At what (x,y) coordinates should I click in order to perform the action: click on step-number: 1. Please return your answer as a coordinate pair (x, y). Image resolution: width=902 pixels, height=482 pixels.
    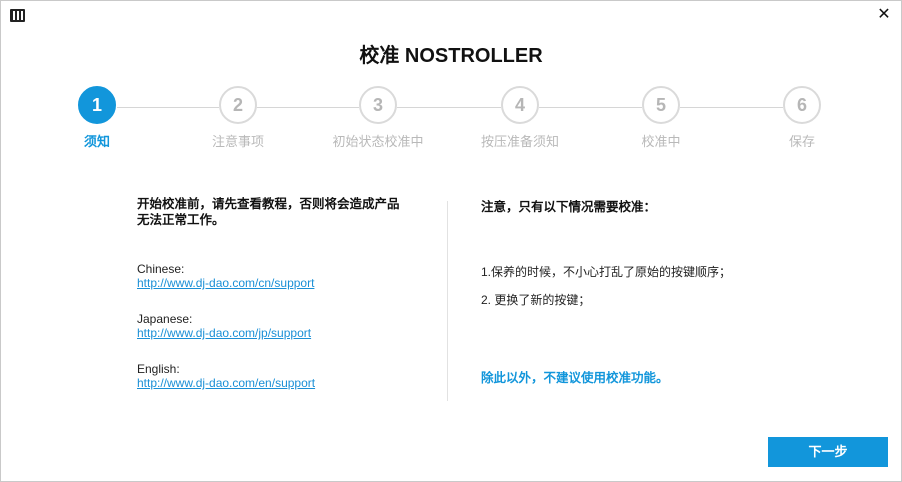
    Looking at the image, I should click on (97, 105).